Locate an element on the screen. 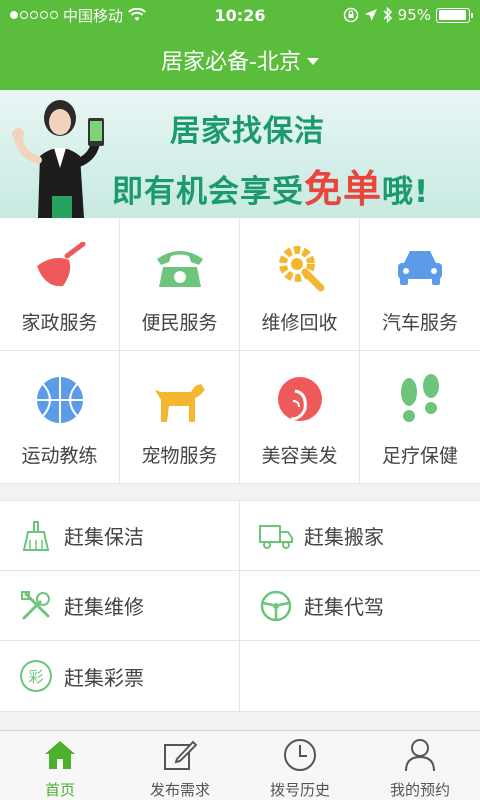 The image size is (480, 800). promo-person-image is located at coordinates (58, 159).